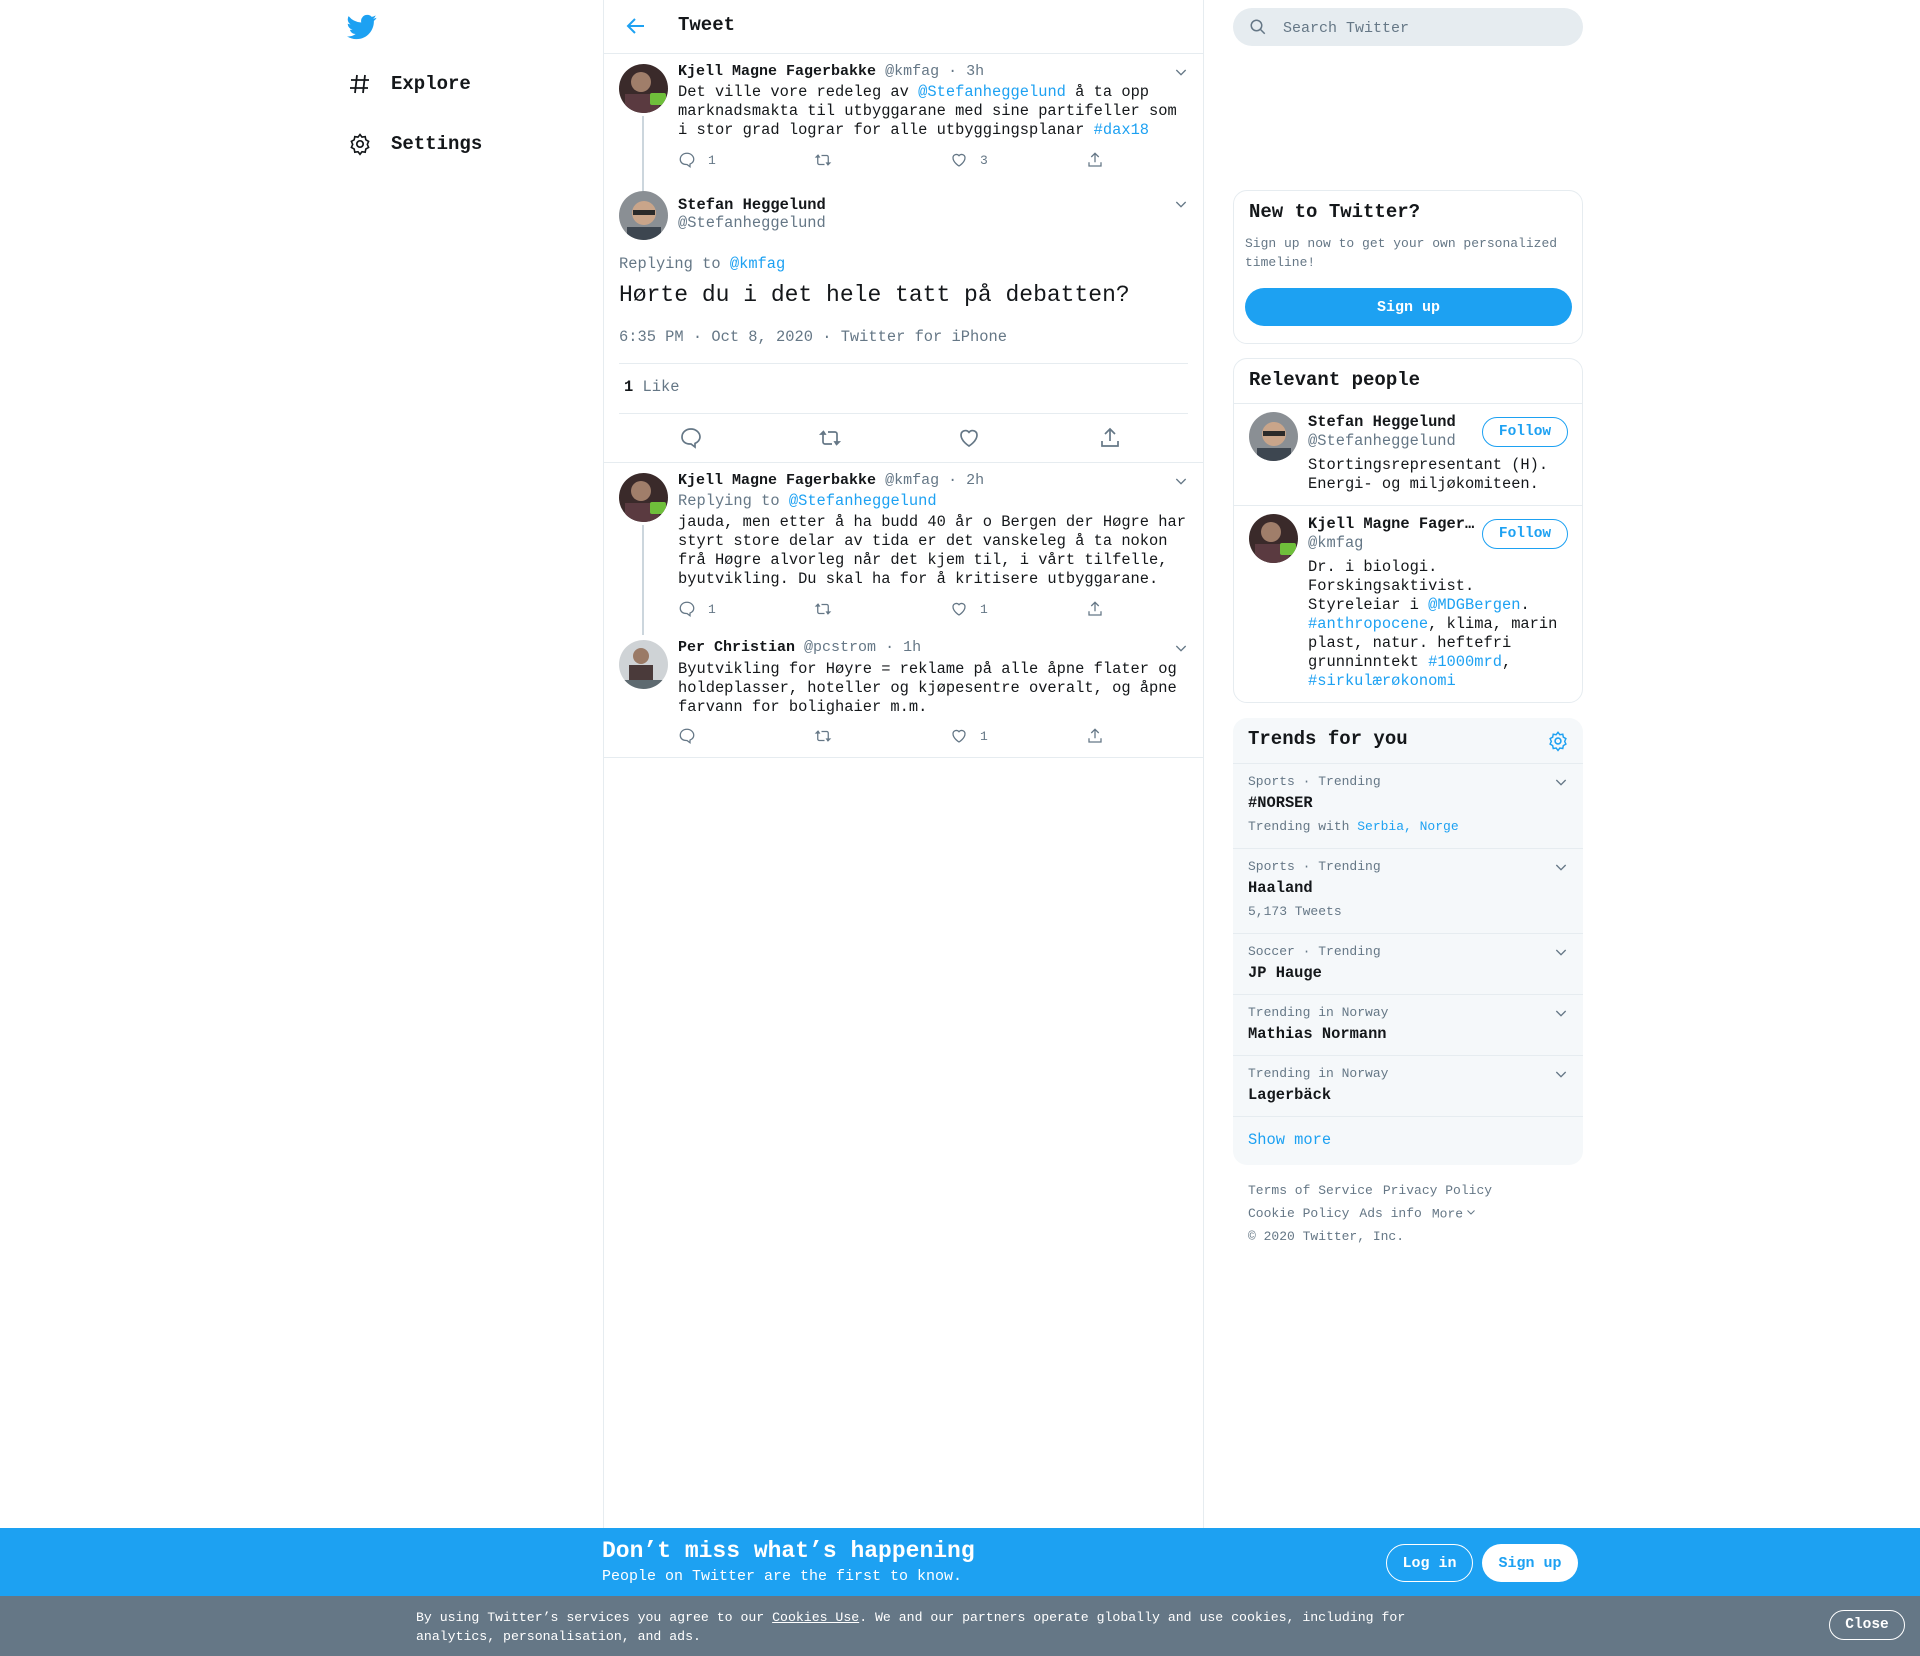 Image resolution: width=1920 pixels, height=1656 pixels. What do you see at coordinates (1408, 890) in the screenshot?
I see `trend-item: Sports · Trending Haaland 5,173 Tweets` at bounding box center [1408, 890].